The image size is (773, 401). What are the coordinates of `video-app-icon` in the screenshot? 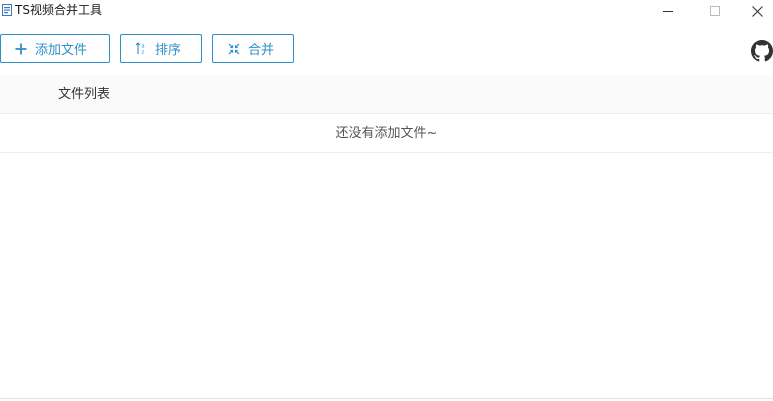 It's located at (7, 10).